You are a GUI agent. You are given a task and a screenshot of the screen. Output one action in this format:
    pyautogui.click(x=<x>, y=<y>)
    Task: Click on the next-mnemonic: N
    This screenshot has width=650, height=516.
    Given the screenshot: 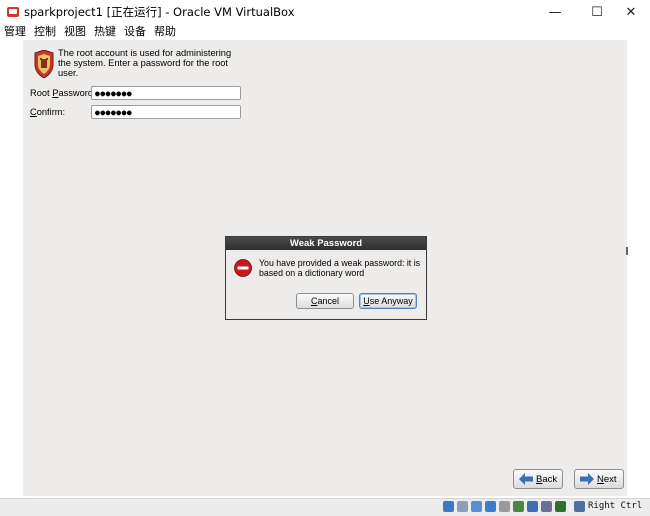 What is the action you would take?
    pyautogui.click(x=600, y=479)
    